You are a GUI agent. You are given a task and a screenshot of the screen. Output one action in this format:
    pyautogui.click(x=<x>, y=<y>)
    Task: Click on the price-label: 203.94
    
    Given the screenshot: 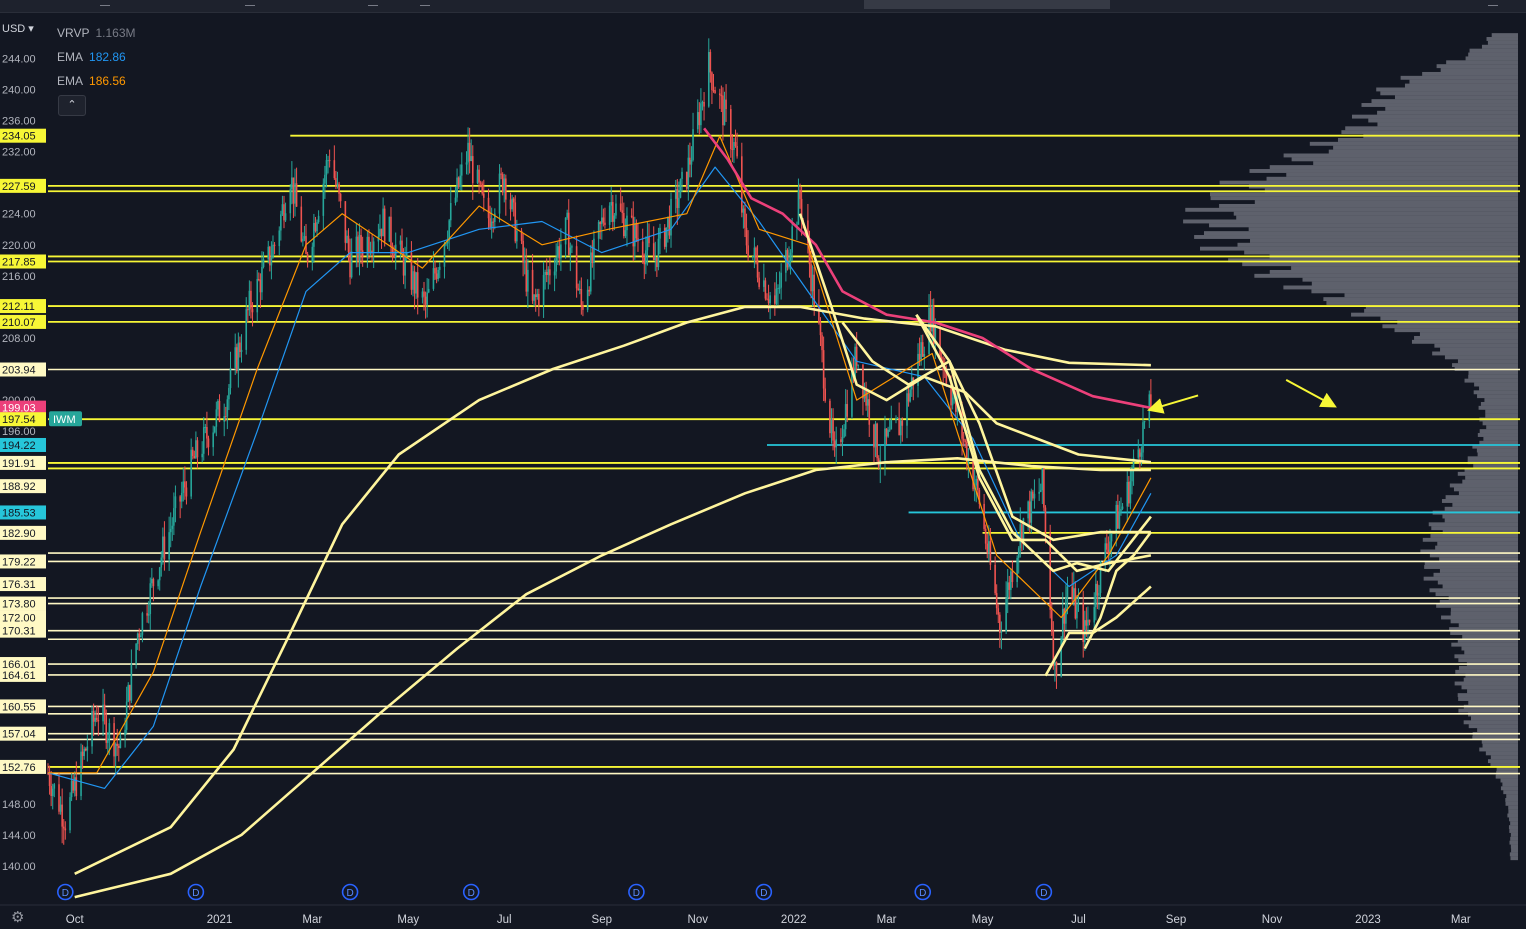 What is the action you would take?
    pyautogui.click(x=23, y=369)
    